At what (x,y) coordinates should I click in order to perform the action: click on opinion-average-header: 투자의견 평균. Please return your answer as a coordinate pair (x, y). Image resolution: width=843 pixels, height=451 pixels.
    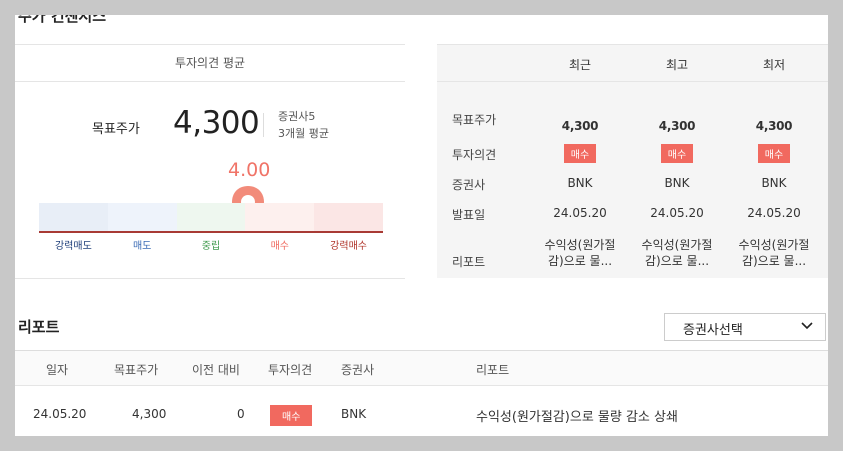
    Looking at the image, I should click on (210, 63).